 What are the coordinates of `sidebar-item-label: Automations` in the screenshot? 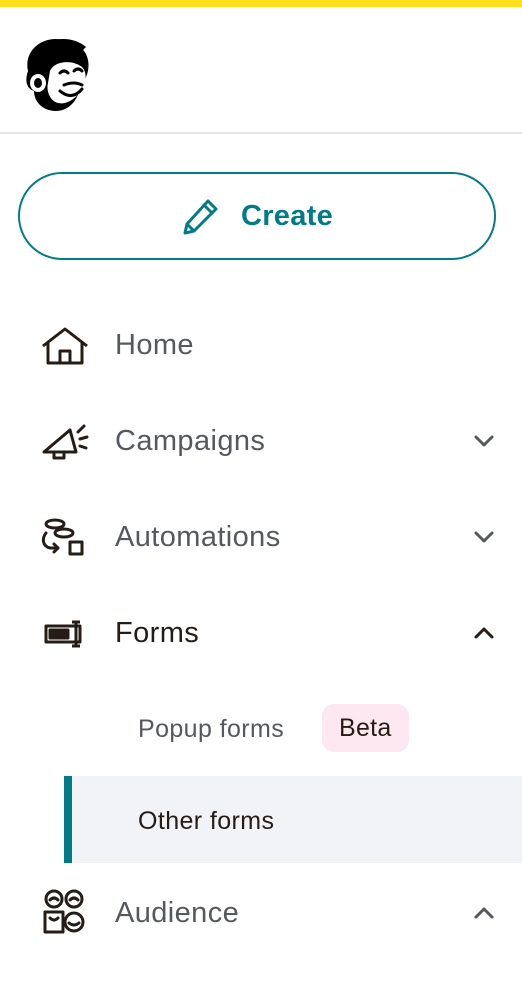 It's located at (198, 537).